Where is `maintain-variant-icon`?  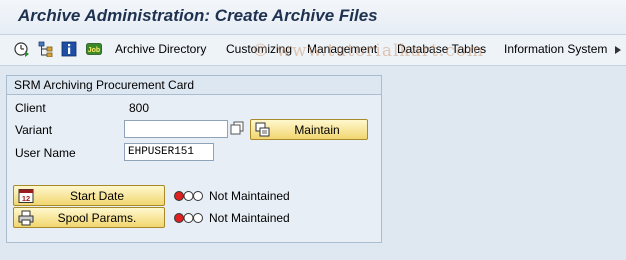 maintain-variant-icon is located at coordinates (263, 130).